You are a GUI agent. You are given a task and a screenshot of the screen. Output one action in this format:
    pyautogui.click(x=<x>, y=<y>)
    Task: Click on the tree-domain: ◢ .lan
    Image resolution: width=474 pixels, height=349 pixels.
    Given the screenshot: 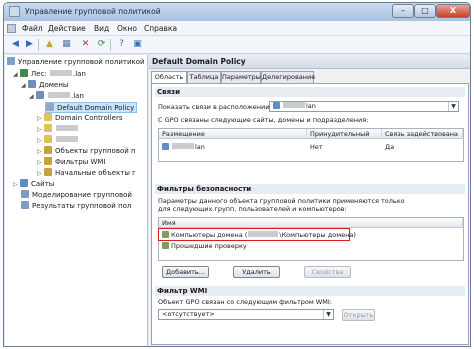 What is the action you would take?
    pyautogui.click(x=56, y=96)
    